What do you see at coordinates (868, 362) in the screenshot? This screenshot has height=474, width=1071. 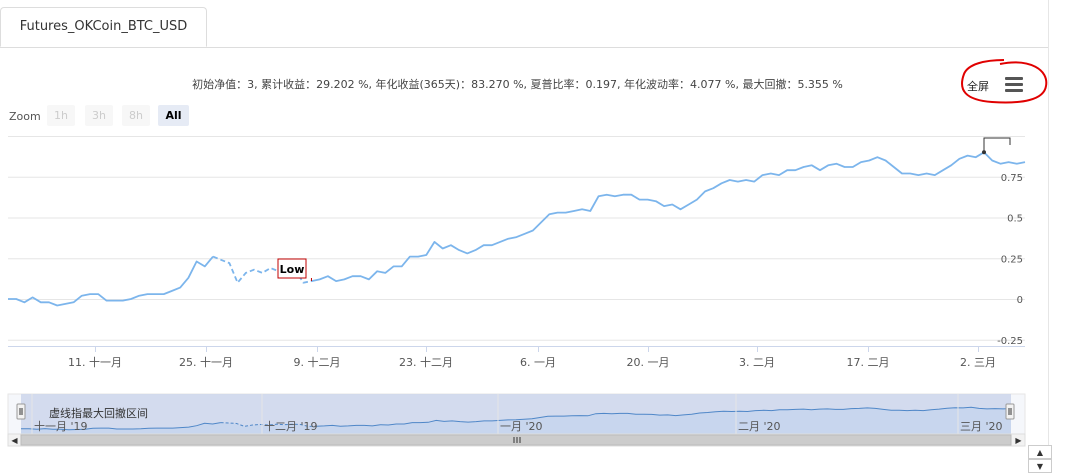 I see `x-tick-label: 17. 二月` at bounding box center [868, 362].